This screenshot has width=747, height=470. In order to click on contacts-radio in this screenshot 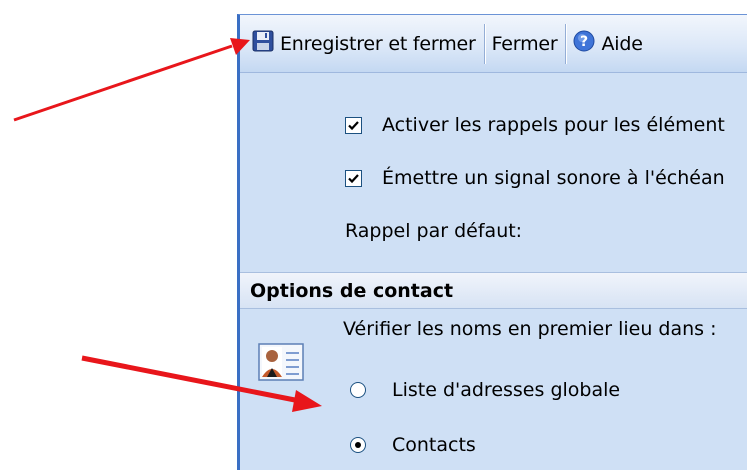, I will do `click(358, 445)`.